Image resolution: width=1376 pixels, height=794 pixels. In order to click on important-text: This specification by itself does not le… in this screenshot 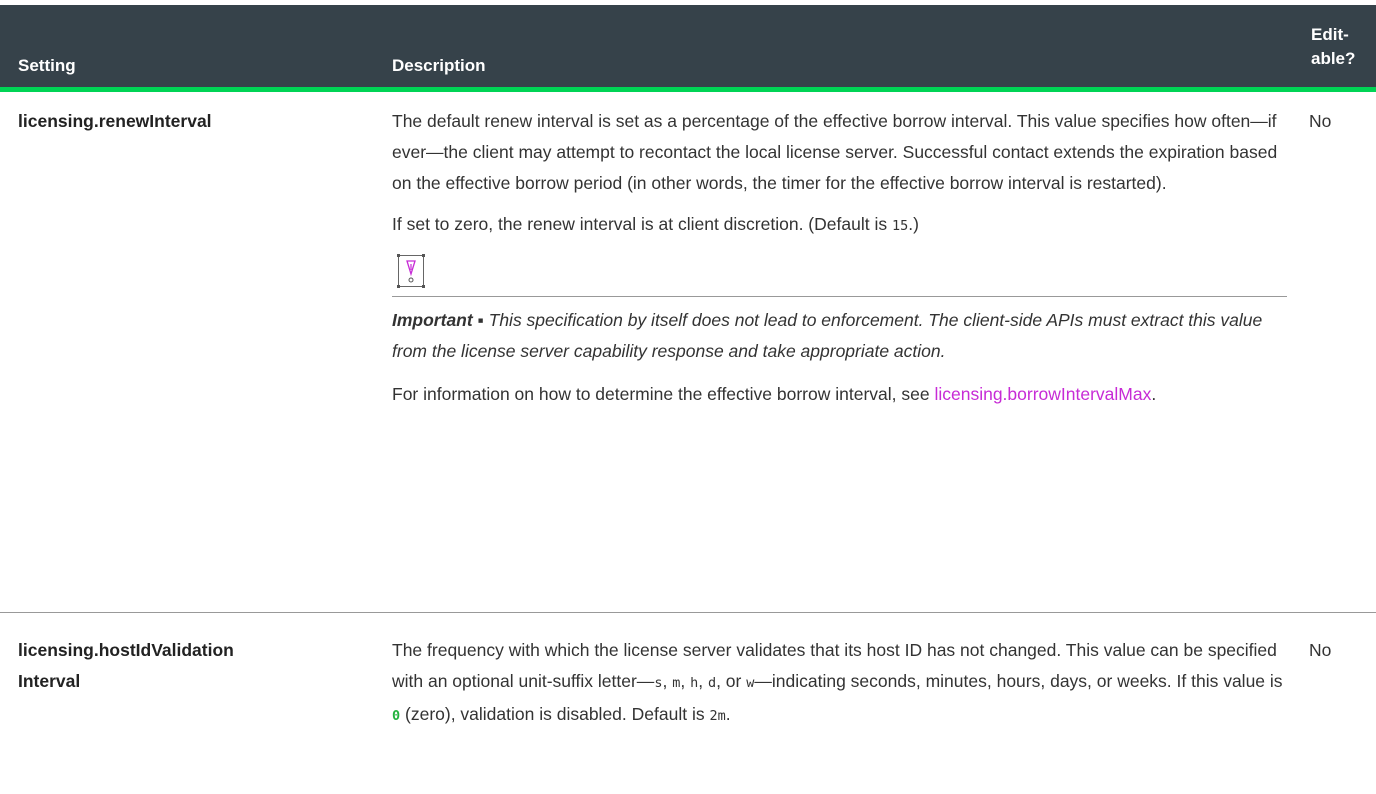, I will do `click(827, 335)`.